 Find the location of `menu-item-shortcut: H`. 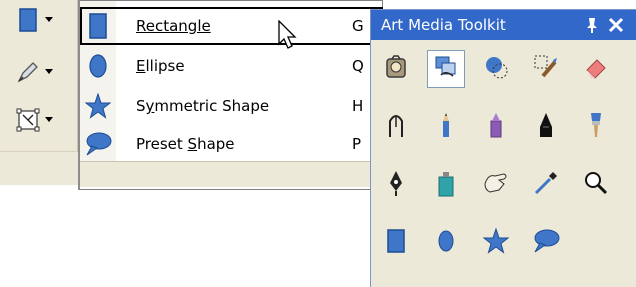

menu-item-shortcut: H is located at coordinates (358, 106).